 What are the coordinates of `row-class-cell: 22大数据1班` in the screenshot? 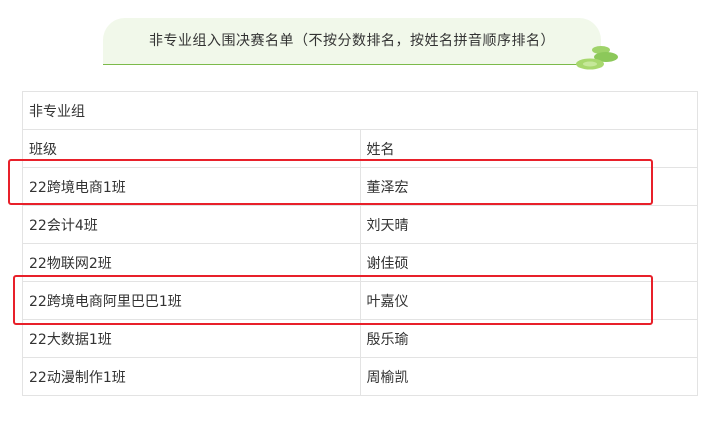 It's located at (191, 338).